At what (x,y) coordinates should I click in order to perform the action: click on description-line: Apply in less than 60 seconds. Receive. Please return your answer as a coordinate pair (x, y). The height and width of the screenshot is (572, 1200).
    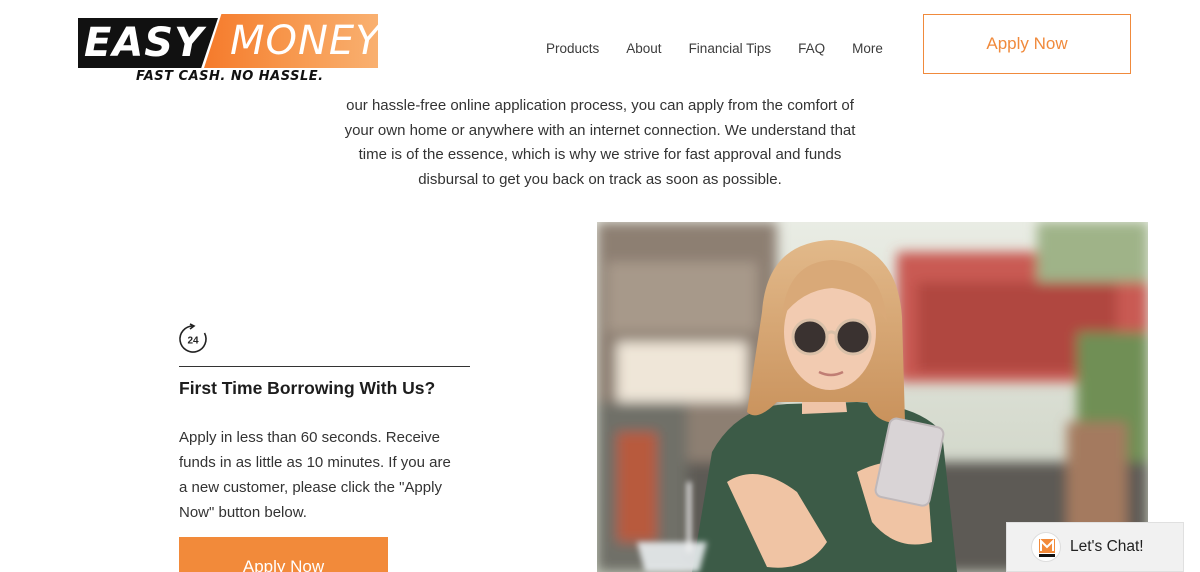
    Looking at the image, I should click on (309, 437).